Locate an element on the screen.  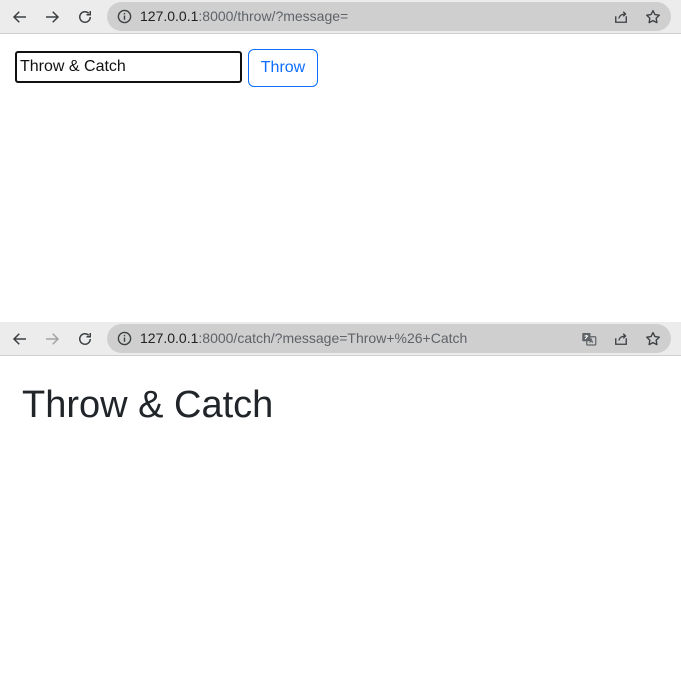
url-path: :8000/throw/?message= is located at coordinates (273, 16).